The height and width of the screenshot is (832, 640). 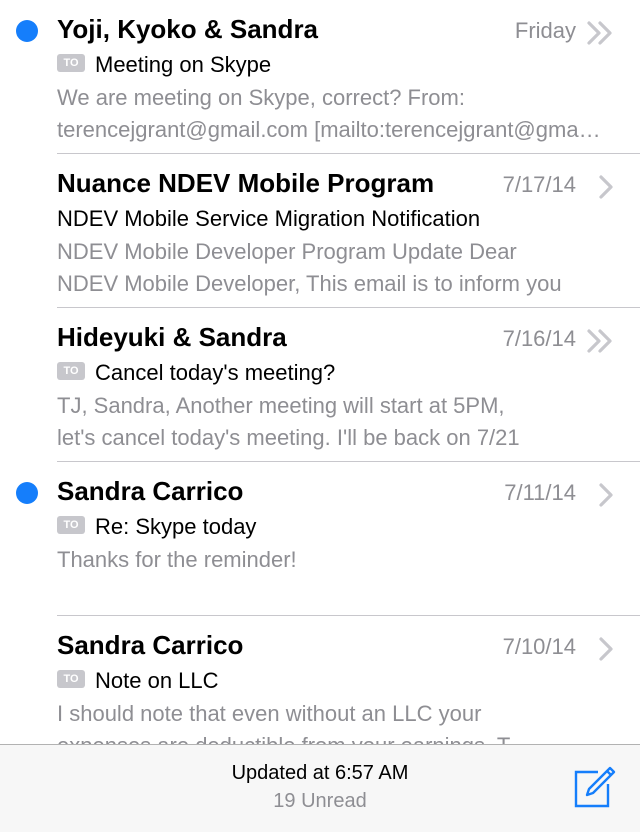 I want to click on unread-count: 19 Unread, so click(x=320, y=801).